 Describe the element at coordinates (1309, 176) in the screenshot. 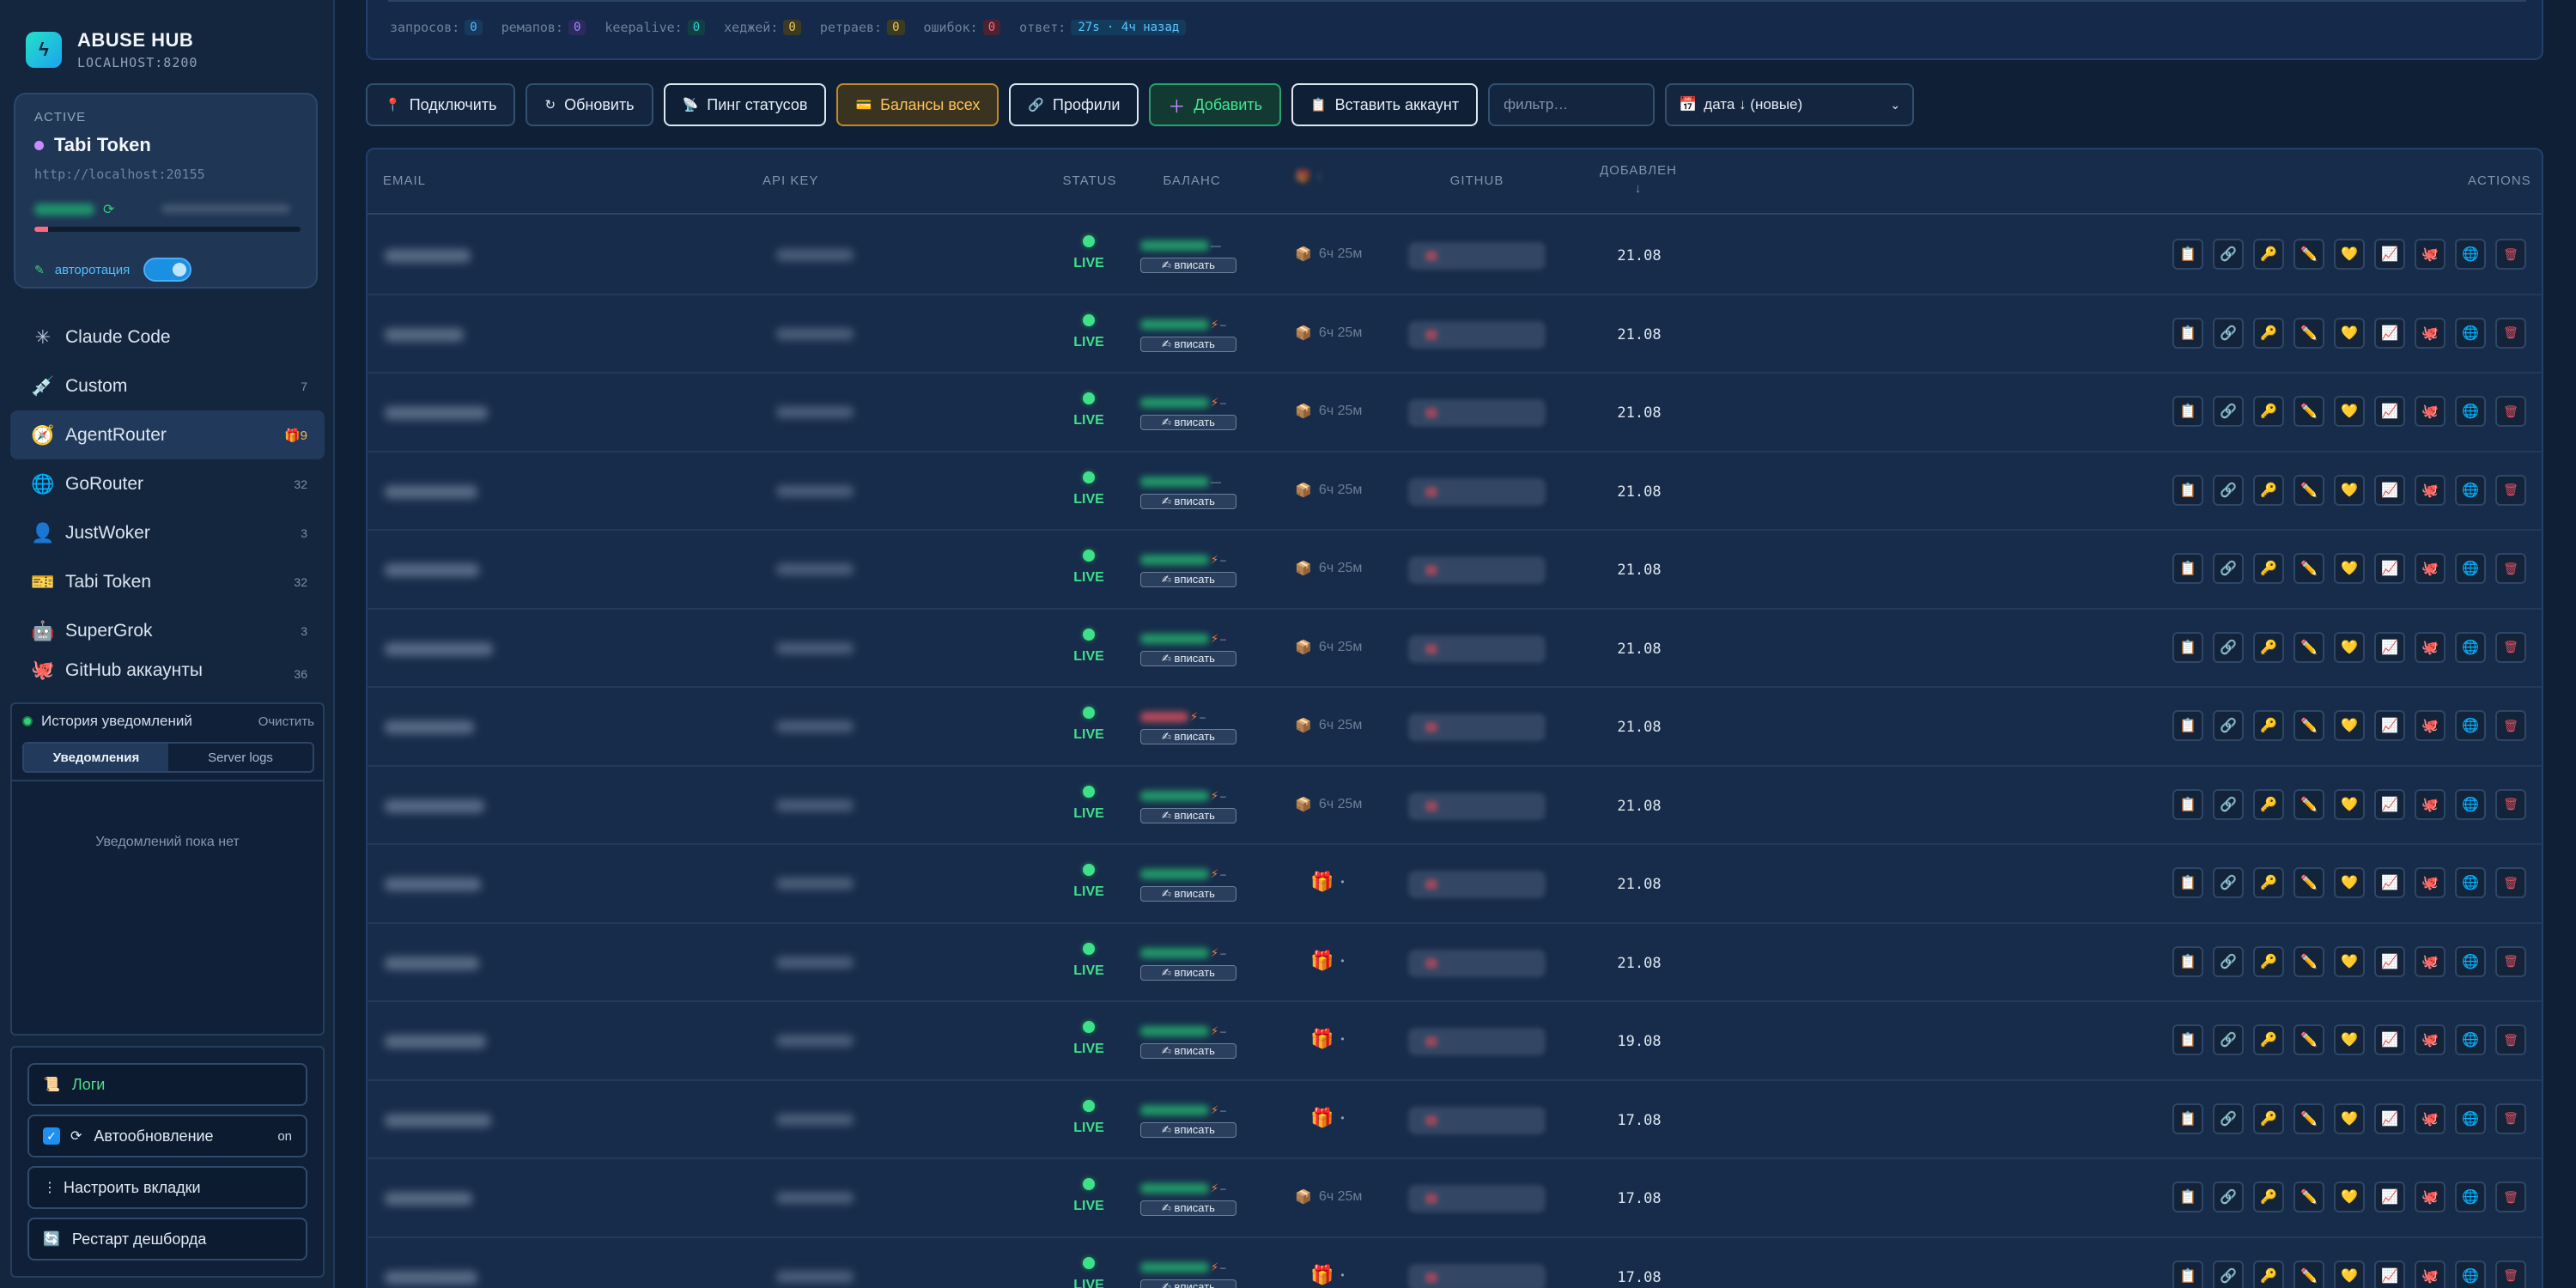

I see `col-tier: 🎁 ↕` at that location.